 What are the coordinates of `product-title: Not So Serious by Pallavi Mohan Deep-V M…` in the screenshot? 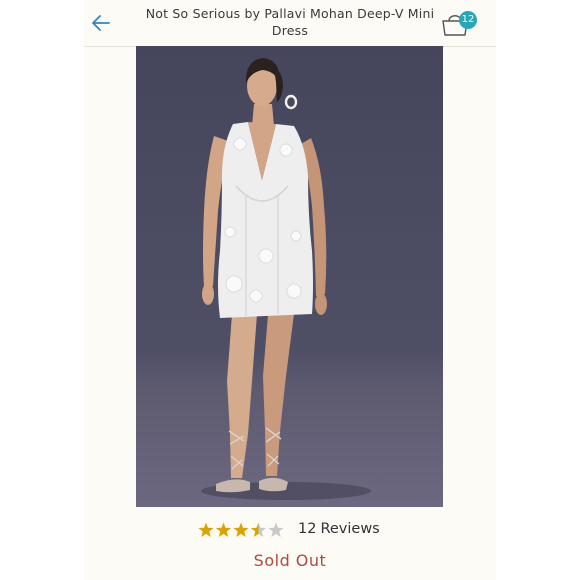 It's located at (290, 22).